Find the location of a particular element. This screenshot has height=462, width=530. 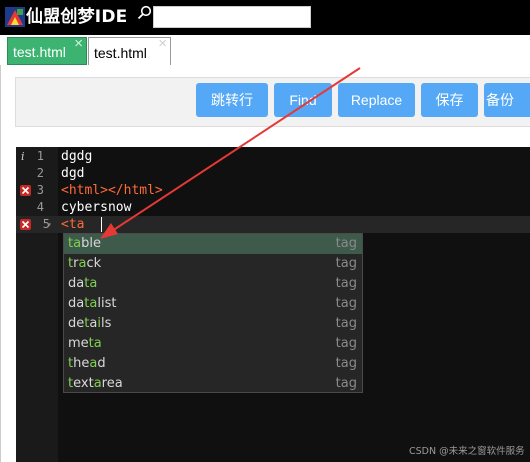

text-cursor is located at coordinates (101, 224).